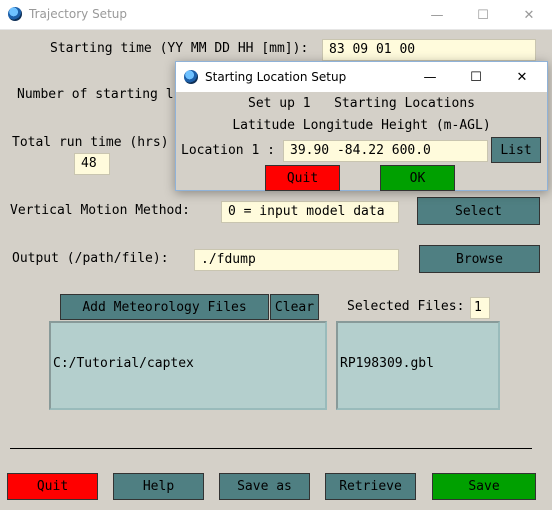 The height and width of the screenshot is (510, 552). What do you see at coordinates (95, 94) in the screenshot?
I see `num-locations-label: Number of starting l` at bounding box center [95, 94].